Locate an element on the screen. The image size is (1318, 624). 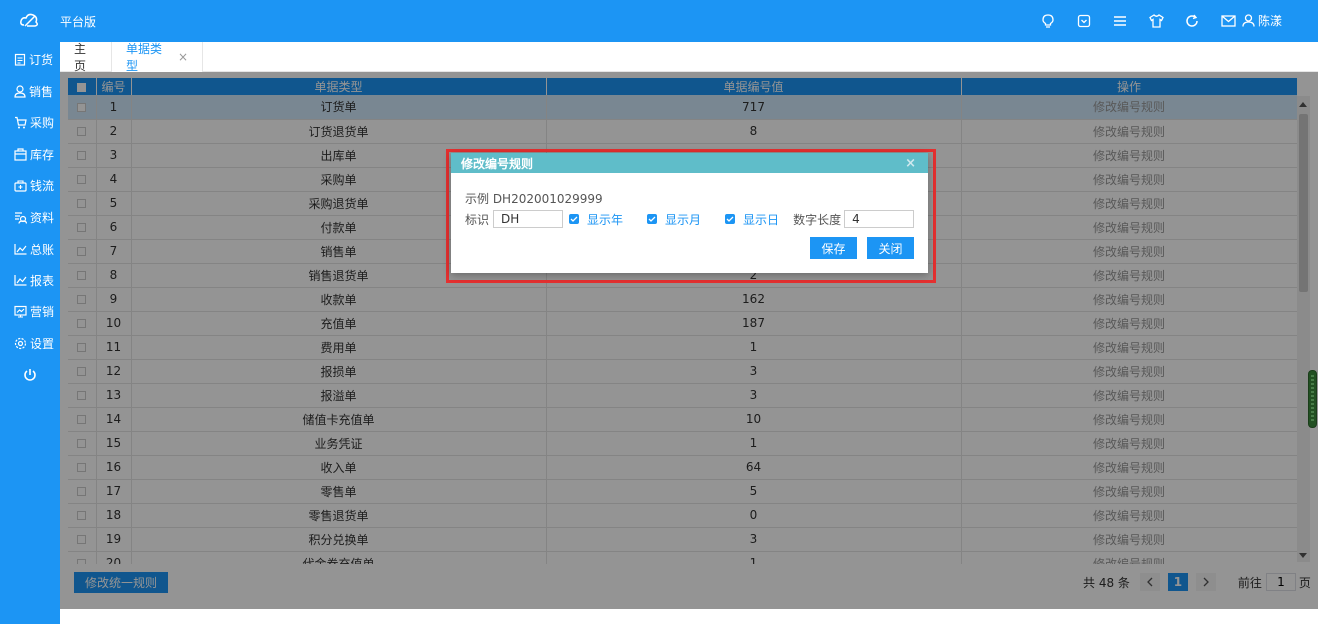
tab-home: 主页 is located at coordinates (86, 57).